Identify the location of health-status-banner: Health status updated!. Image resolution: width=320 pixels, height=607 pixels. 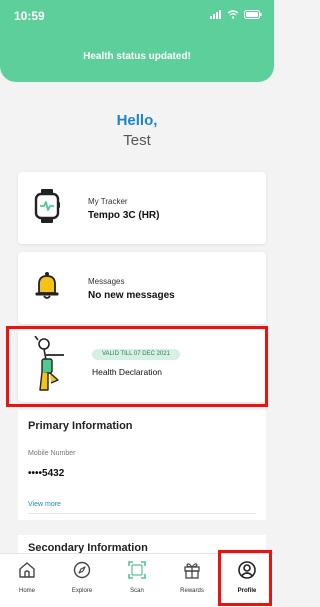
(137, 57).